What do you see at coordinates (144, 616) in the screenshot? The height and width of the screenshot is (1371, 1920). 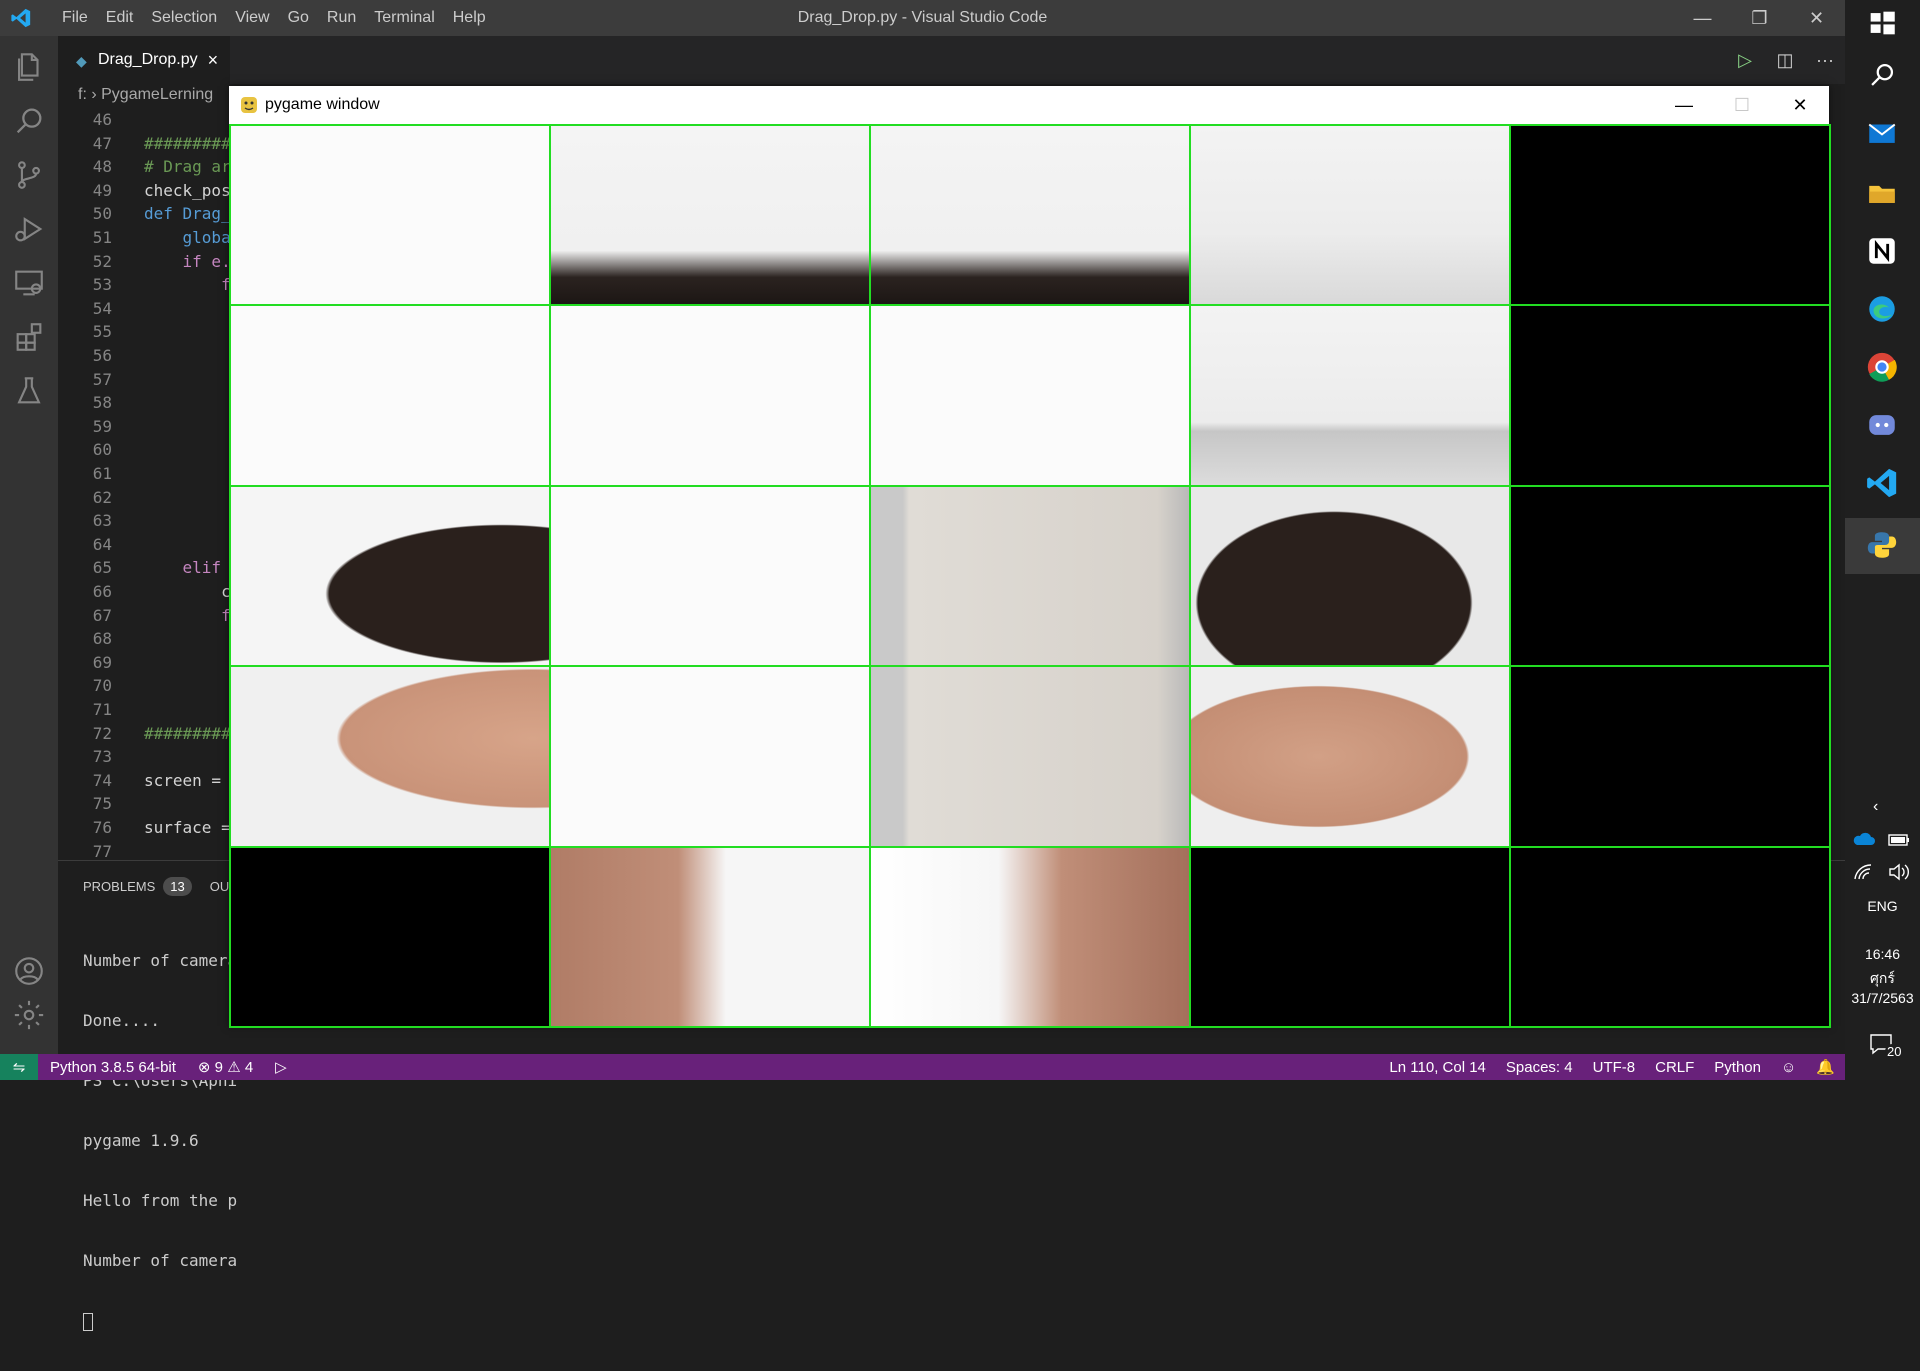 I see `code-line: 67 f` at bounding box center [144, 616].